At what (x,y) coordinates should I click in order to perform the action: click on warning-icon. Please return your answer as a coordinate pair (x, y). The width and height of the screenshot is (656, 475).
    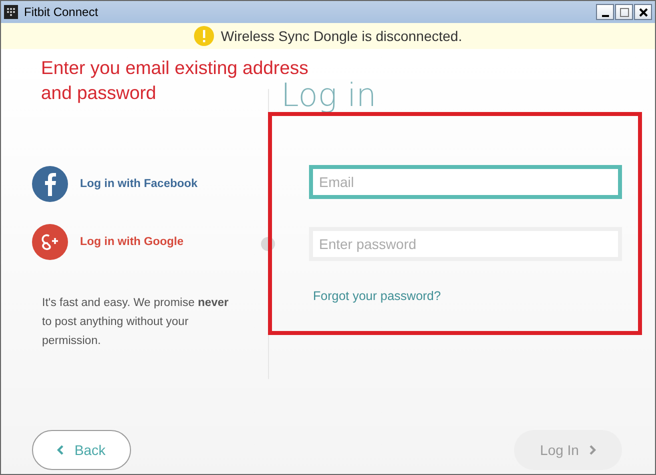
    Looking at the image, I should click on (204, 36).